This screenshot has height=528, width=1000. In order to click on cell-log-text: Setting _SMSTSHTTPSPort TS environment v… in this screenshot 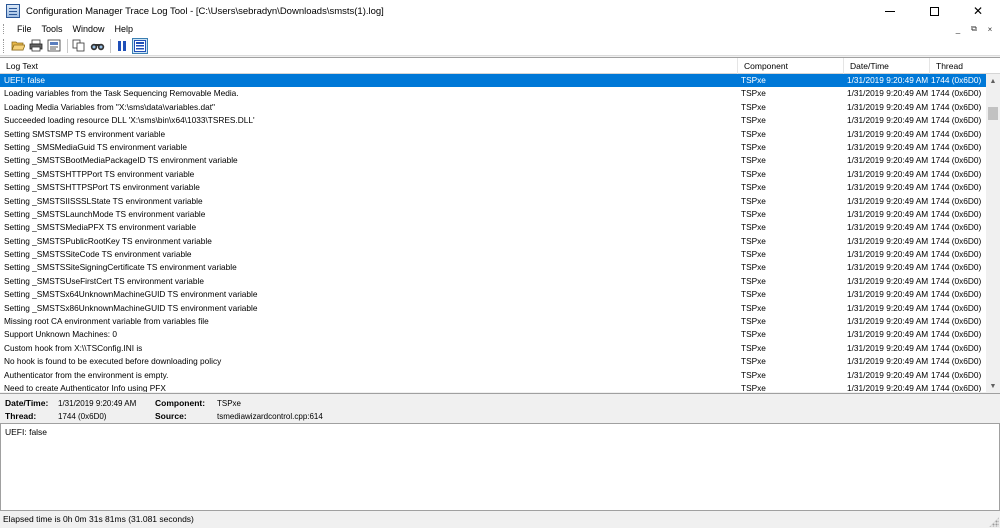, I will do `click(102, 187)`.